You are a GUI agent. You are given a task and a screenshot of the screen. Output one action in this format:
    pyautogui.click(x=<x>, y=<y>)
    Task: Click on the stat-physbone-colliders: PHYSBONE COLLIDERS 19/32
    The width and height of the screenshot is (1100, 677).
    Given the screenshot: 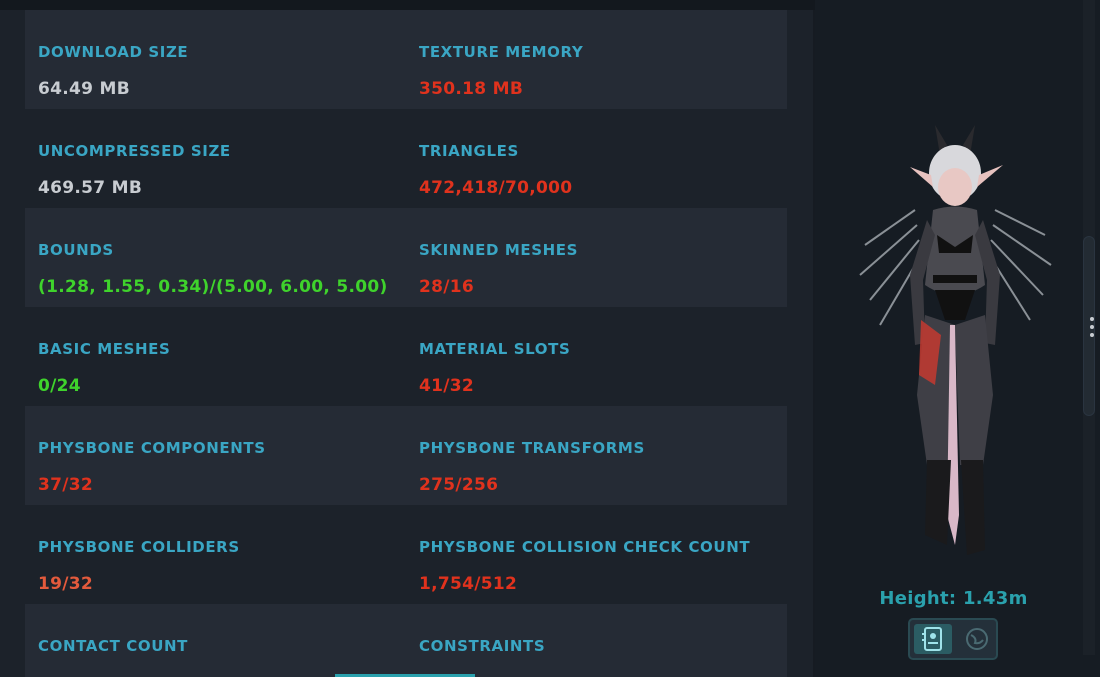 What is the action you would take?
    pyautogui.click(x=223, y=554)
    